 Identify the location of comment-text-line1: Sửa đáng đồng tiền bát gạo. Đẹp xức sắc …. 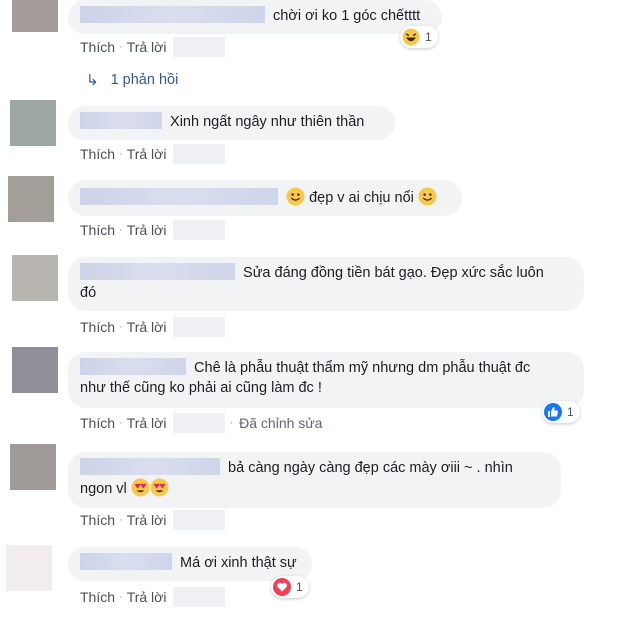
(393, 273).